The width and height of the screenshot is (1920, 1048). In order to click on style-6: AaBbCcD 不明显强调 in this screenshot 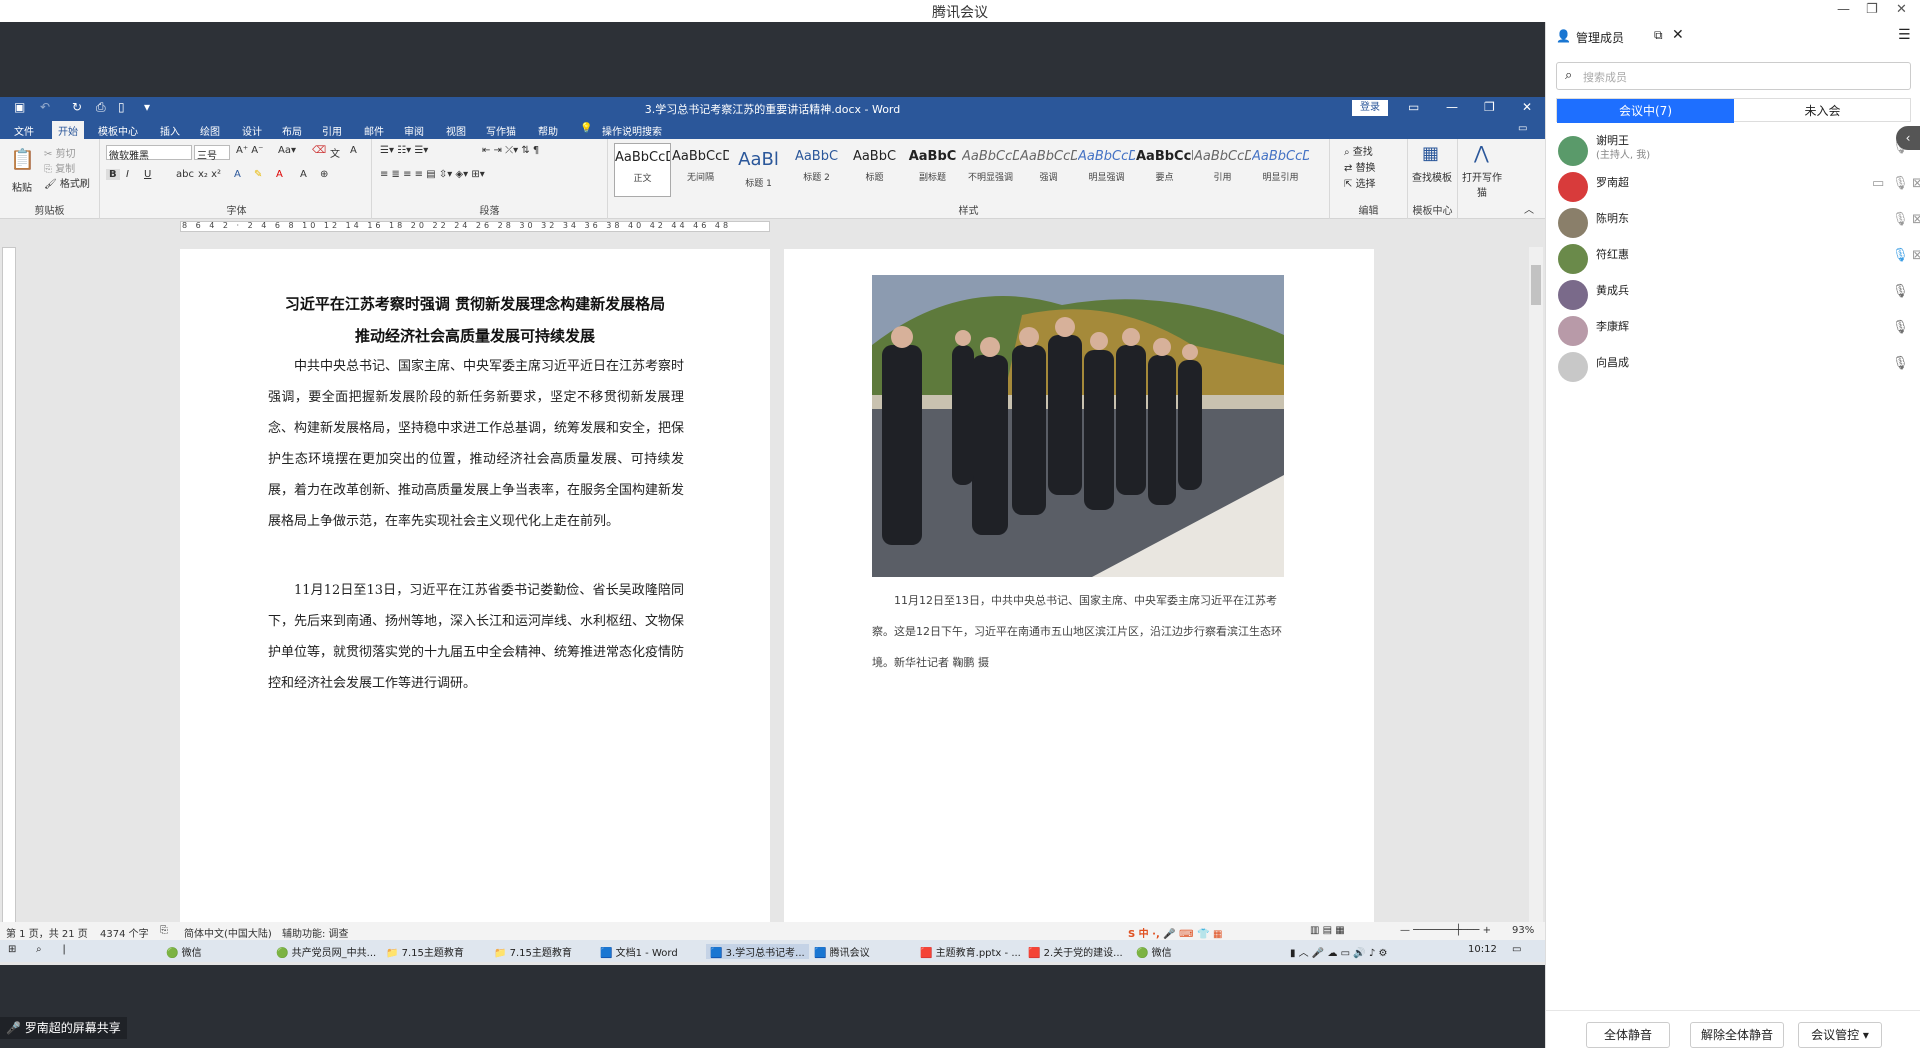, I will do `click(990, 170)`.